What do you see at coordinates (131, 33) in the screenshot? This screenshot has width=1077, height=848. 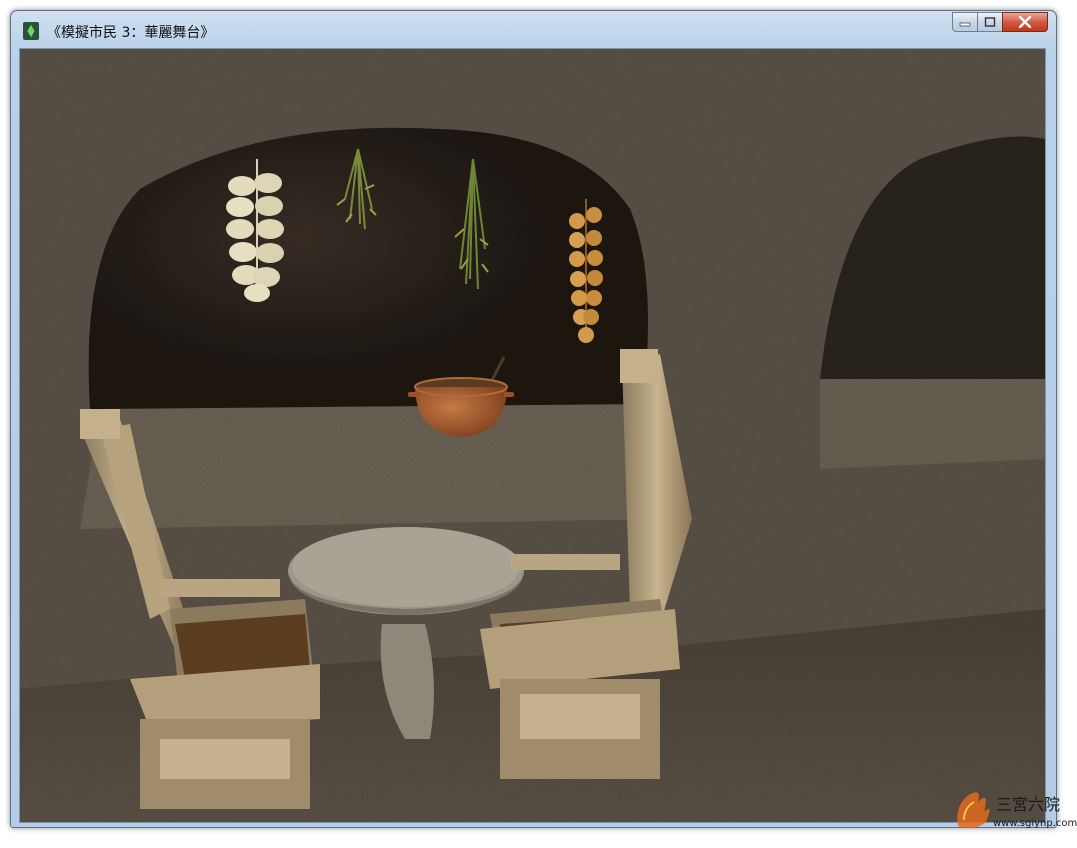 I see `window-title: 《模擬市民 3：華麗舞台》` at bounding box center [131, 33].